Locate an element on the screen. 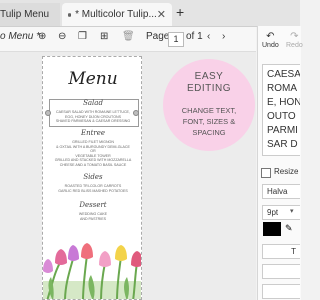  page-count: of 1 is located at coordinates (194, 36).